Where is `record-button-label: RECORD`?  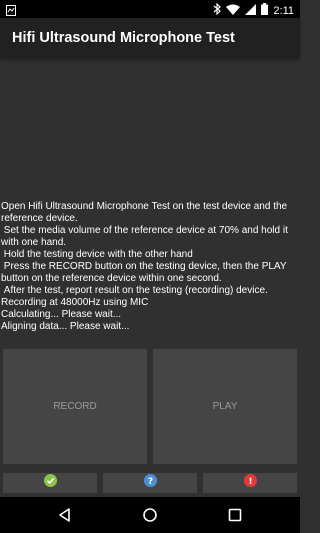 record-button-label: RECORD is located at coordinates (75, 406).